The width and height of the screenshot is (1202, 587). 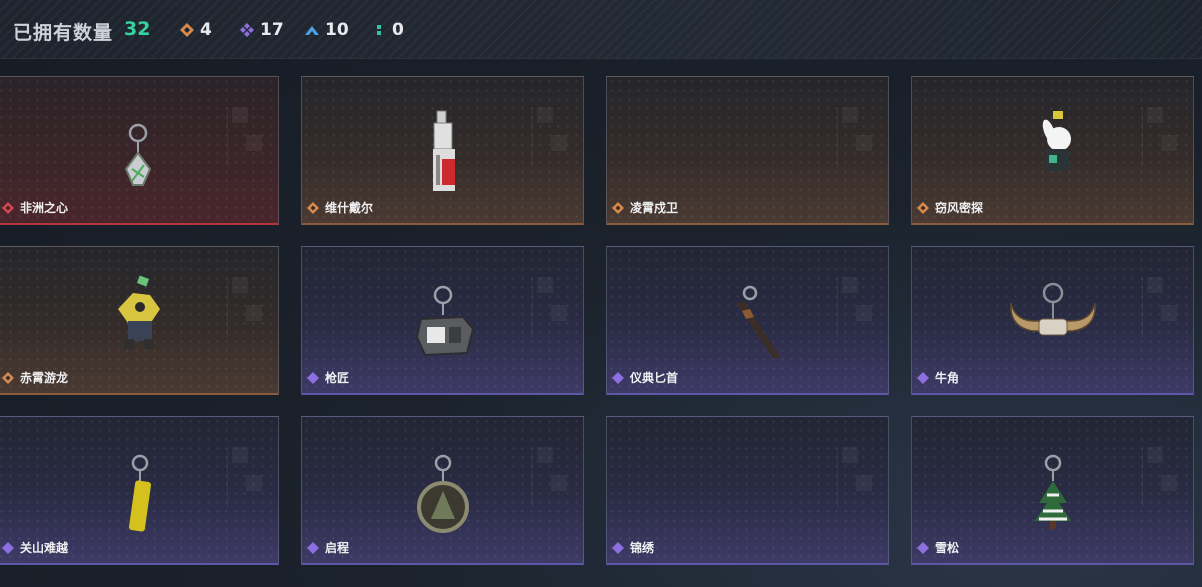 What do you see at coordinates (35, 377) in the screenshot?
I see `item-name: 赤霄游龙` at bounding box center [35, 377].